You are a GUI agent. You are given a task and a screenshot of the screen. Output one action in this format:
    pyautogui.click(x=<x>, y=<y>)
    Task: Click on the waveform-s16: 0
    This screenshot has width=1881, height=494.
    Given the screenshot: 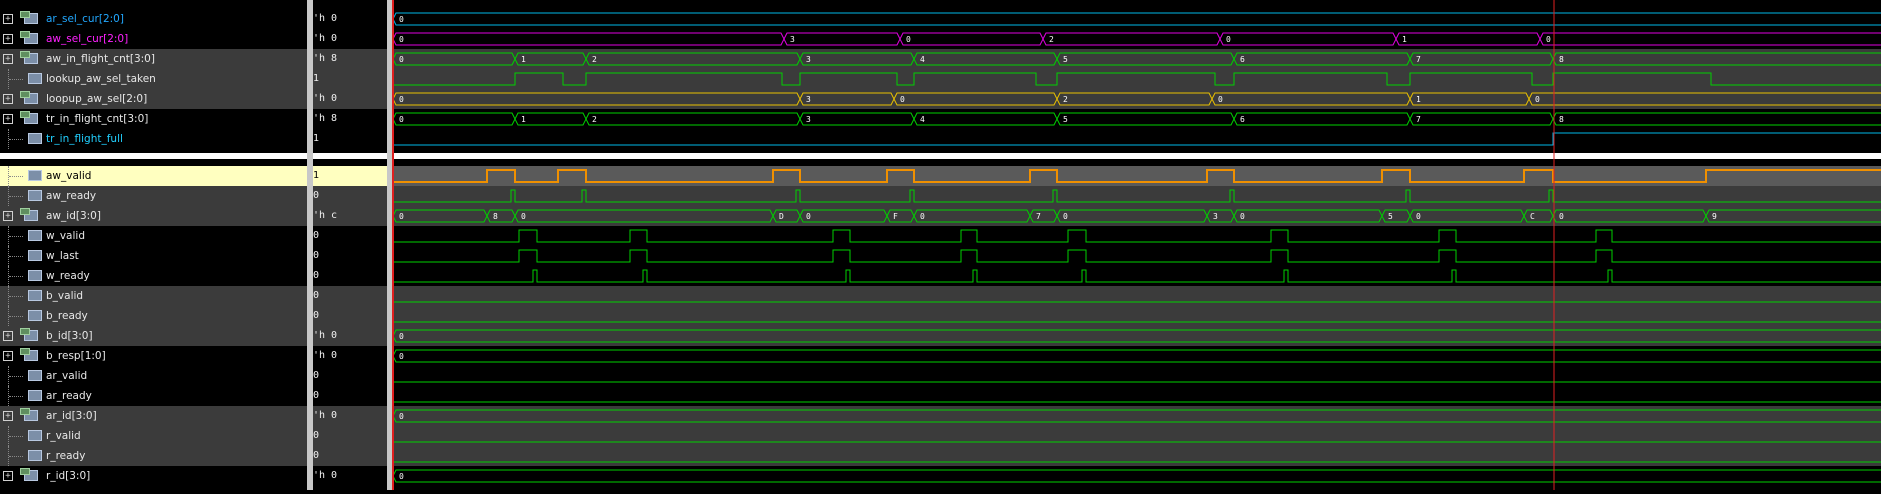 What is the action you would take?
    pyautogui.click(x=1136, y=356)
    